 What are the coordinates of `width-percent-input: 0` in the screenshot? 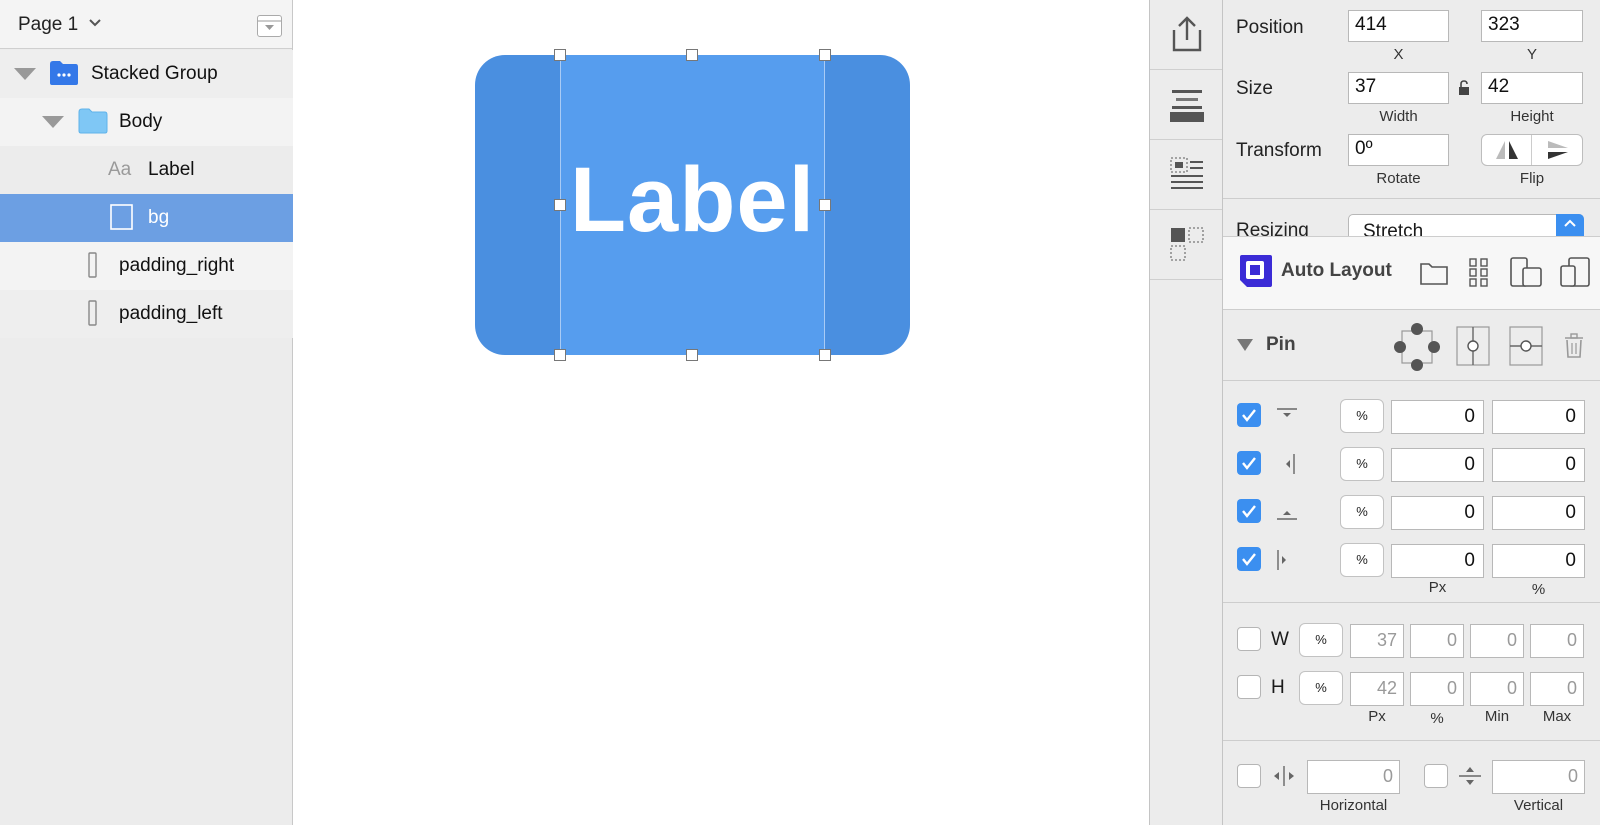 It's located at (1437, 641).